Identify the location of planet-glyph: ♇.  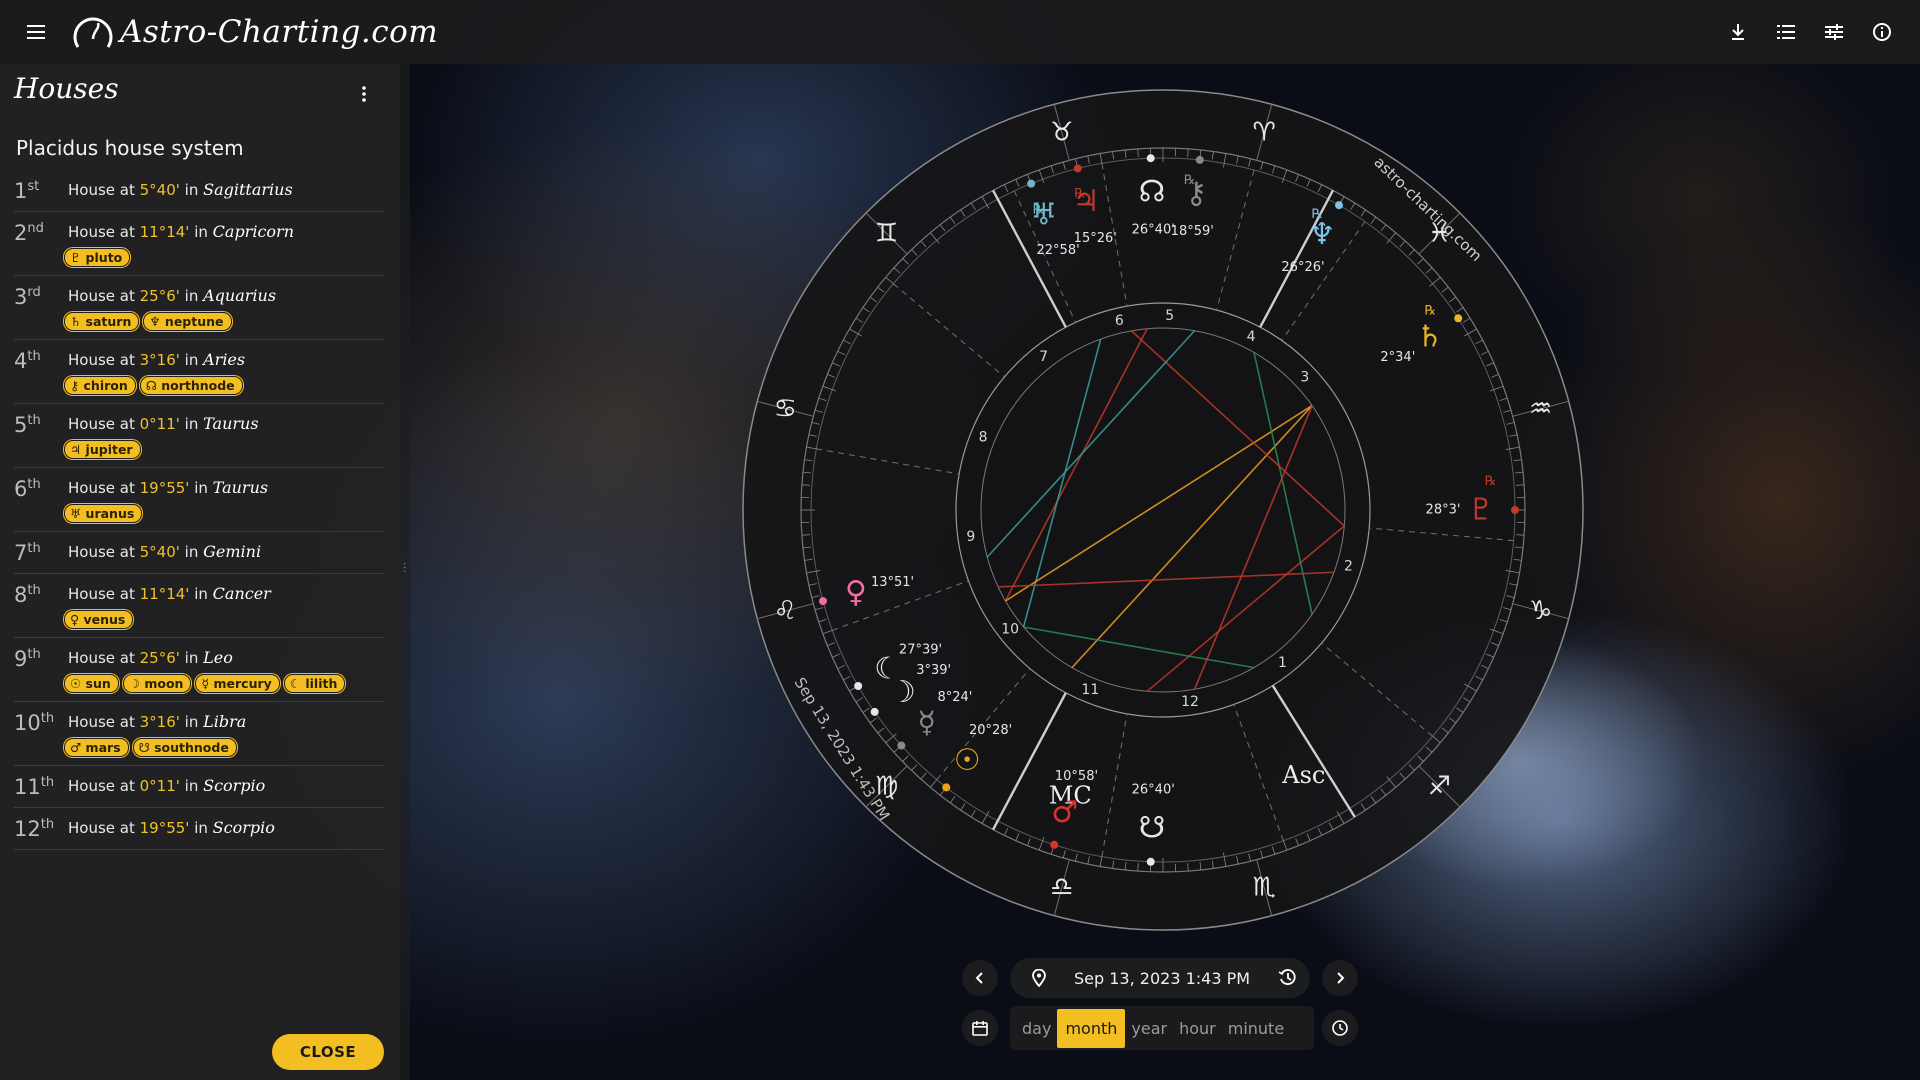
(1481, 510).